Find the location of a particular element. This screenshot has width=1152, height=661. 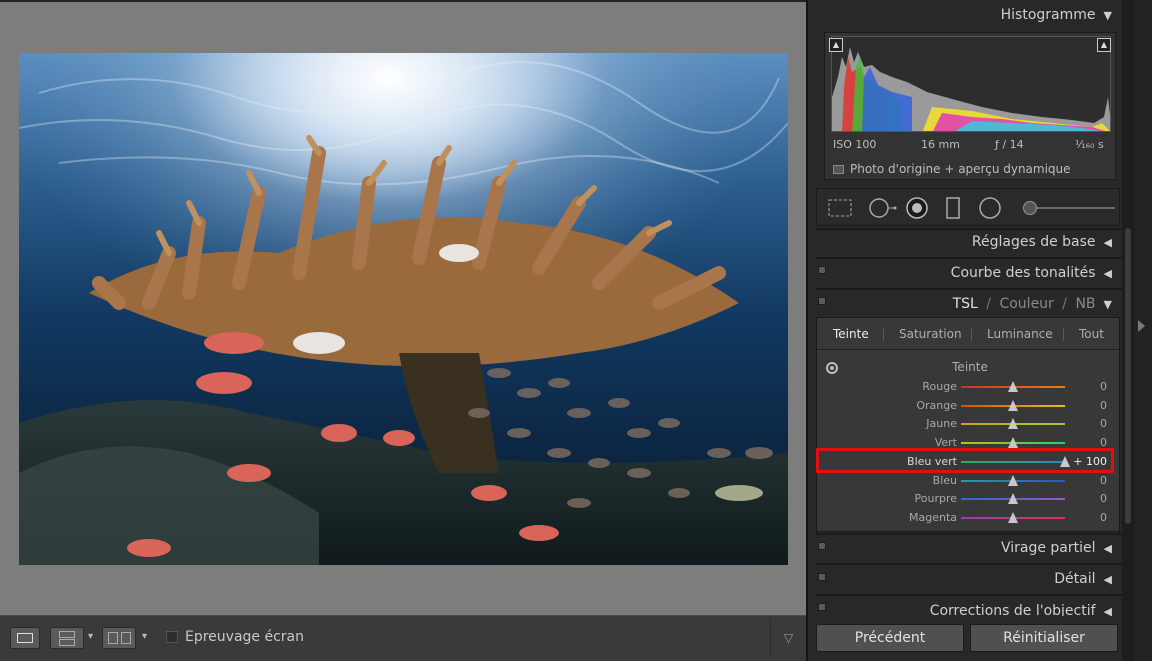

hue-slider-row: Jaune 0 is located at coordinates (968, 424).